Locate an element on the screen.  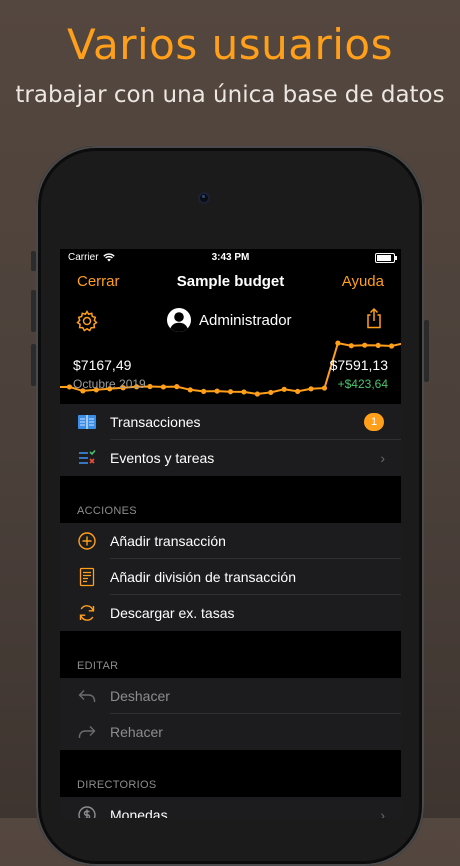
avatar is located at coordinates (179, 320).